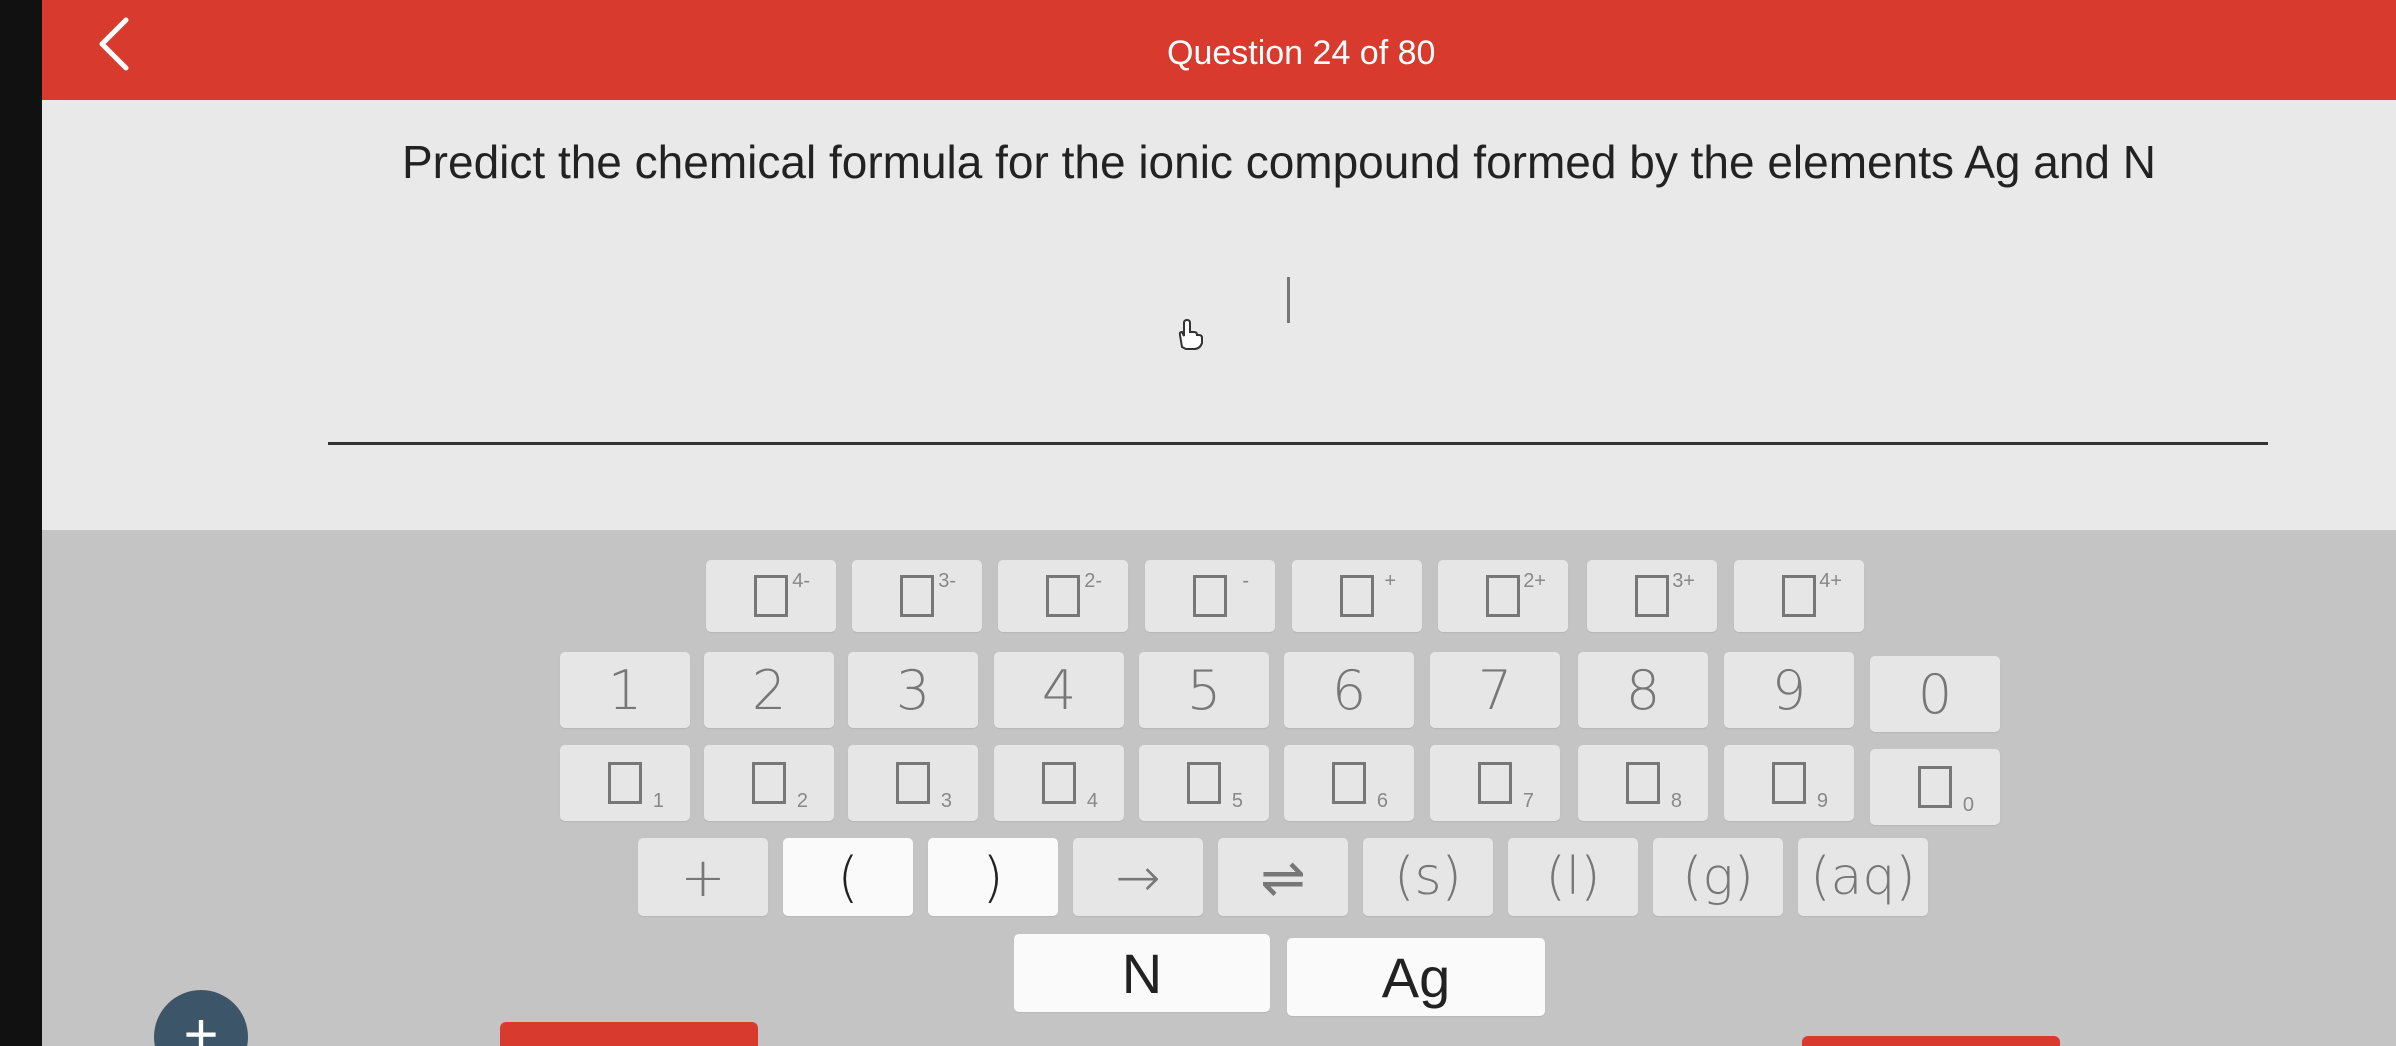 The image size is (2396, 1046). What do you see at coordinates (1830, 581) in the screenshot?
I see `charge-label: 4+` at bounding box center [1830, 581].